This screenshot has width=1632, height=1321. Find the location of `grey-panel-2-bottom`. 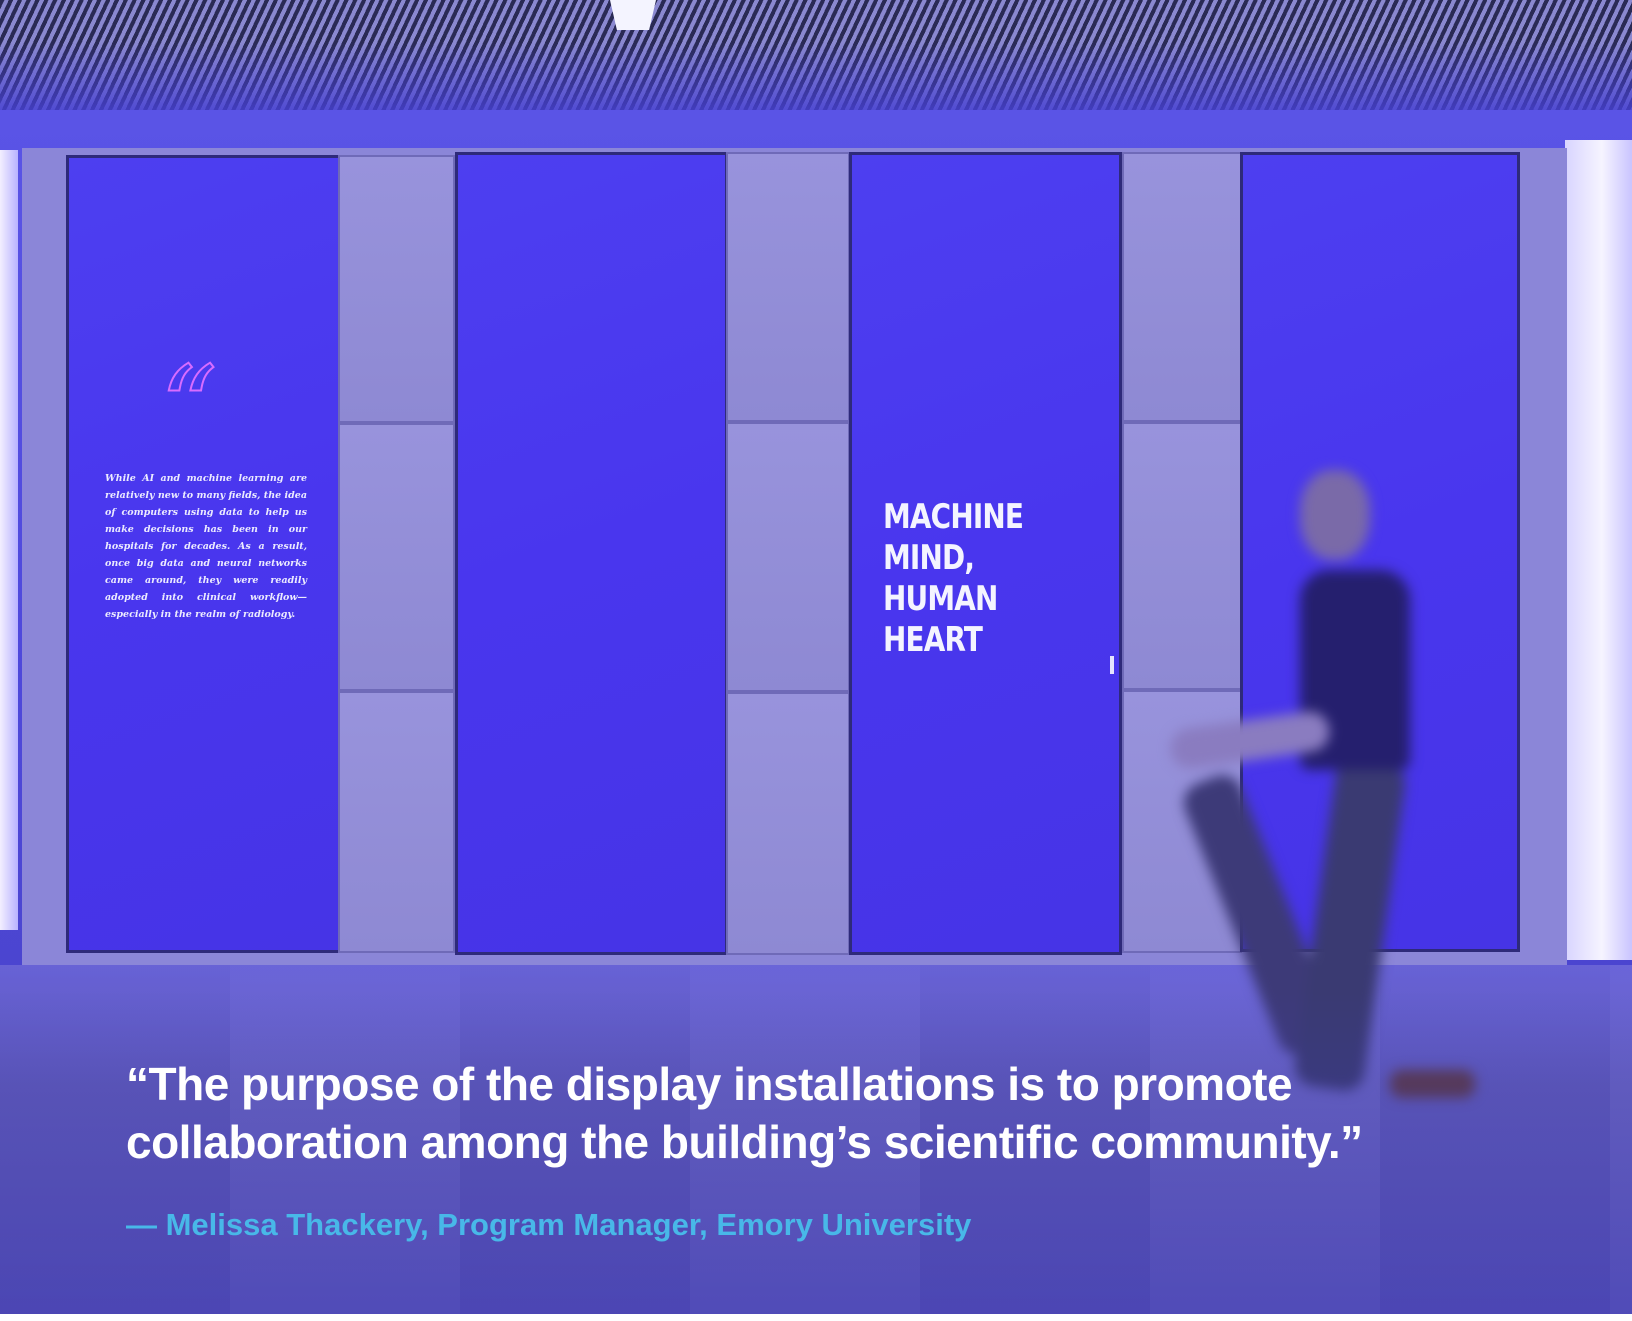

grey-panel-2-bottom is located at coordinates (788, 823).